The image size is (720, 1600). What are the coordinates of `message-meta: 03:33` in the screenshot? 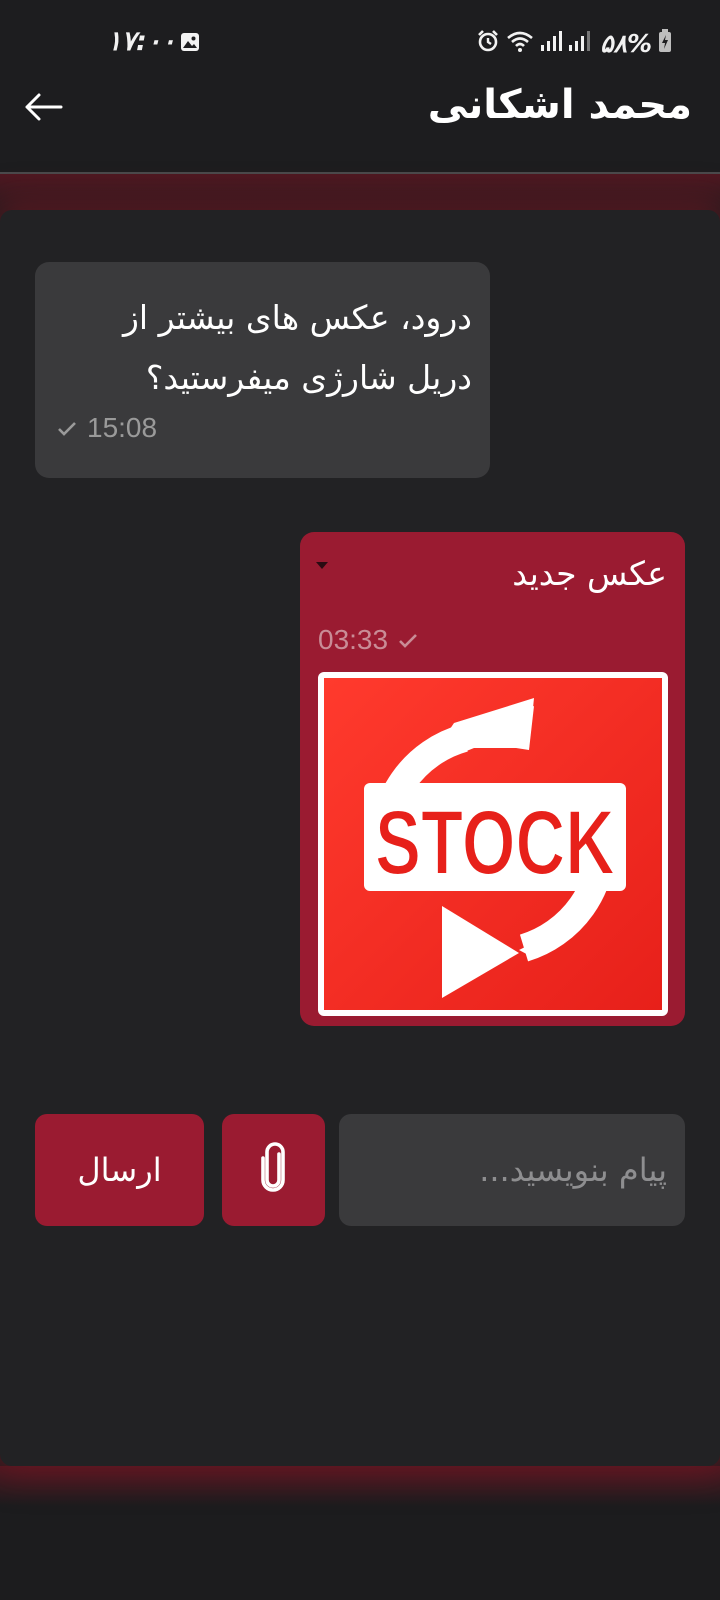 It's located at (368, 640).